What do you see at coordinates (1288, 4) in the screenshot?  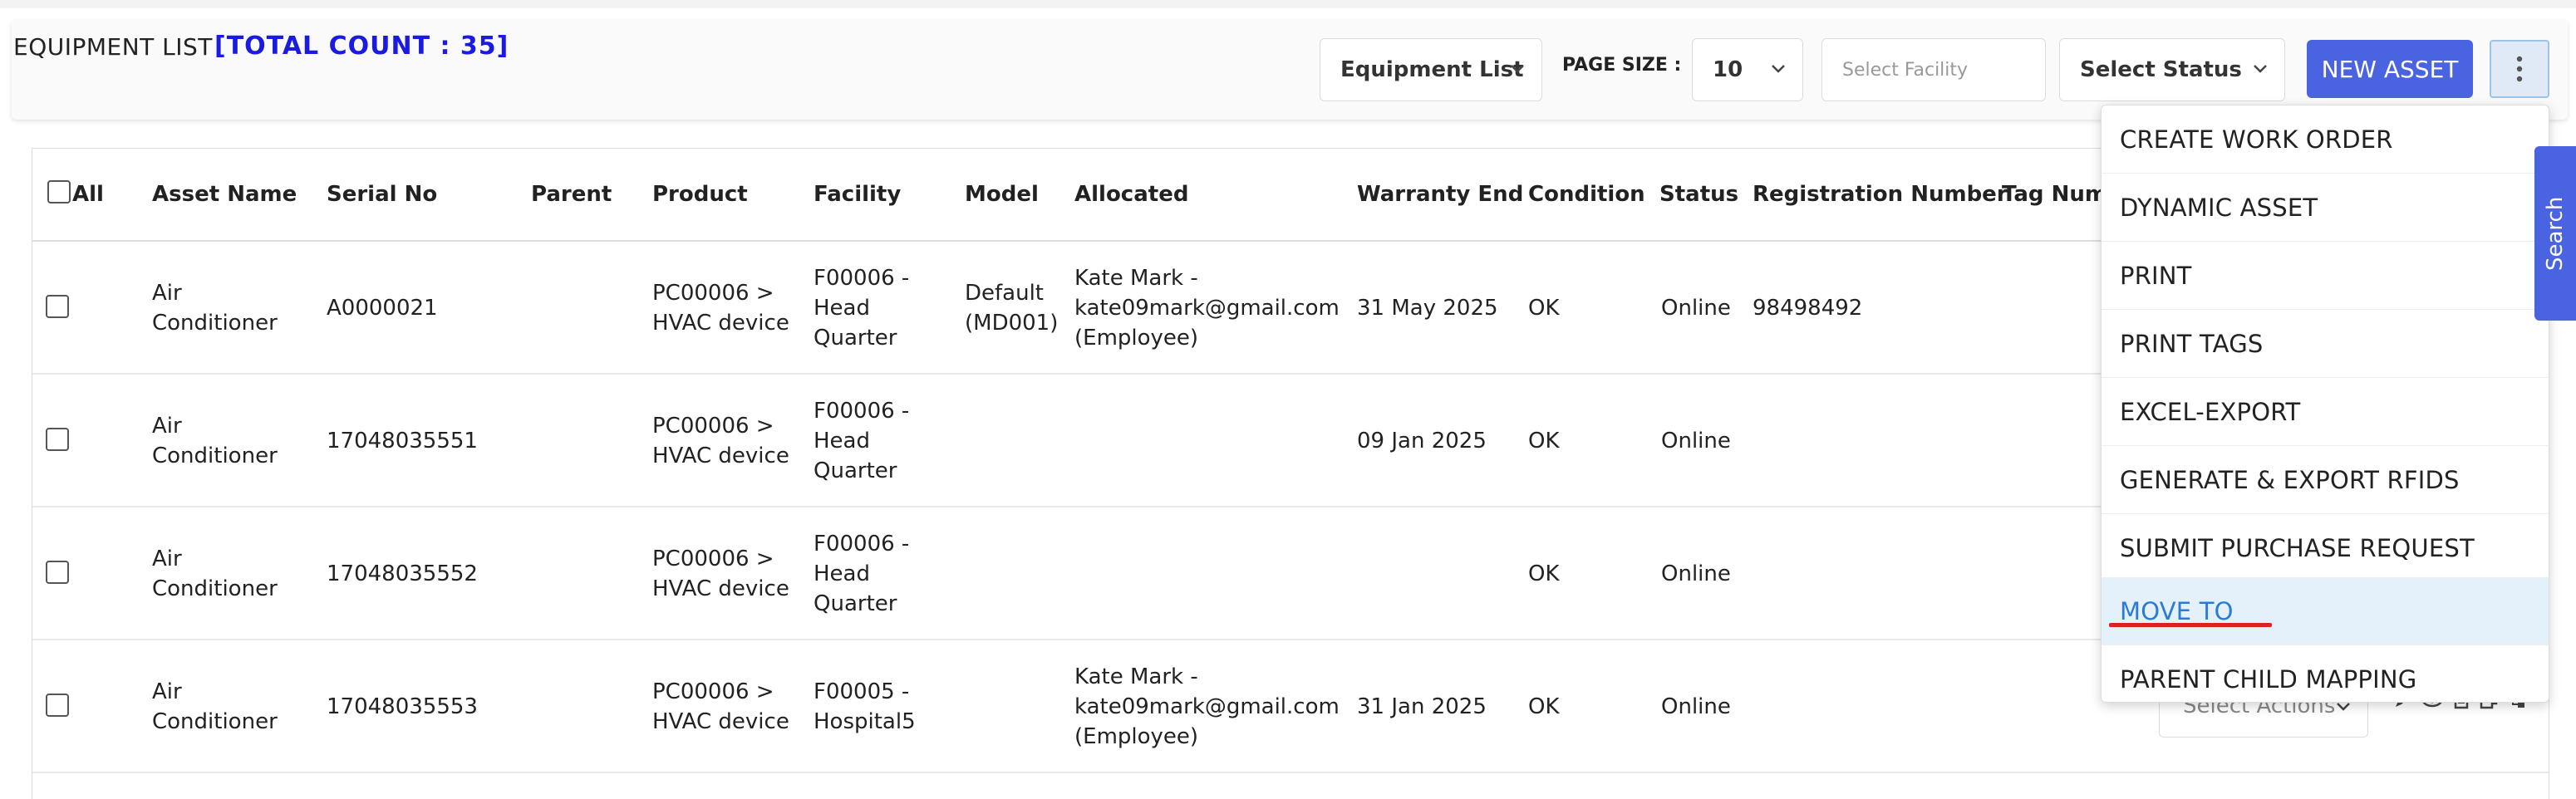 I see `top-band` at bounding box center [1288, 4].